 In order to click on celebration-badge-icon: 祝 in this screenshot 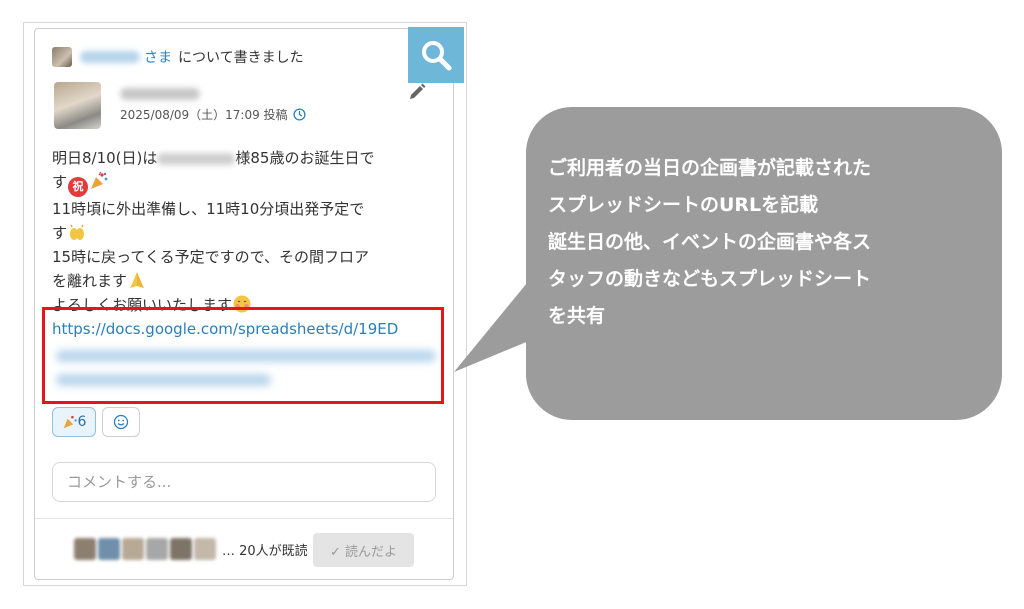, I will do `click(78, 187)`.